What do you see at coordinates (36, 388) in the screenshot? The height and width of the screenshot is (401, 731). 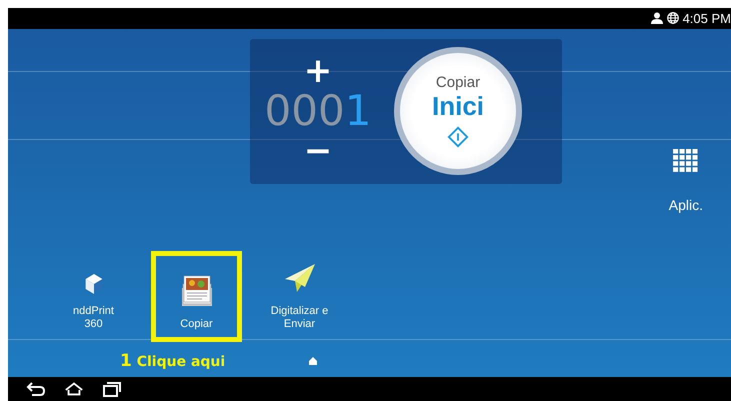 I see `back-icon` at bounding box center [36, 388].